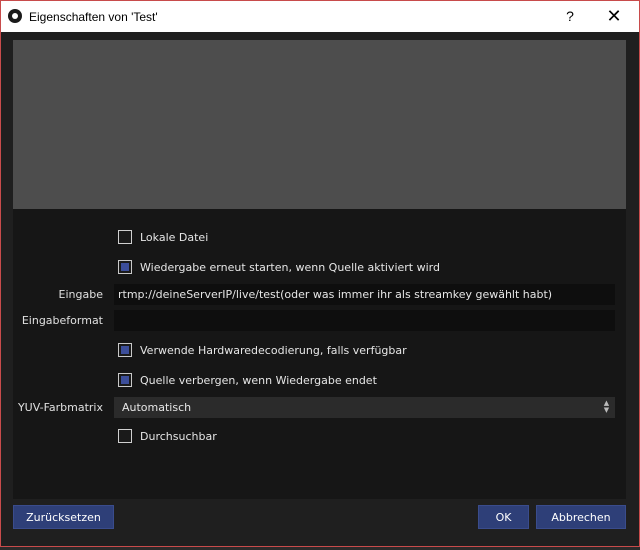 Image resolution: width=640 pixels, height=550 pixels. What do you see at coordinates (62, 320) in the screenshot?
I see `input-format-label: Eingabeformat` at bounding box center [62, 320].